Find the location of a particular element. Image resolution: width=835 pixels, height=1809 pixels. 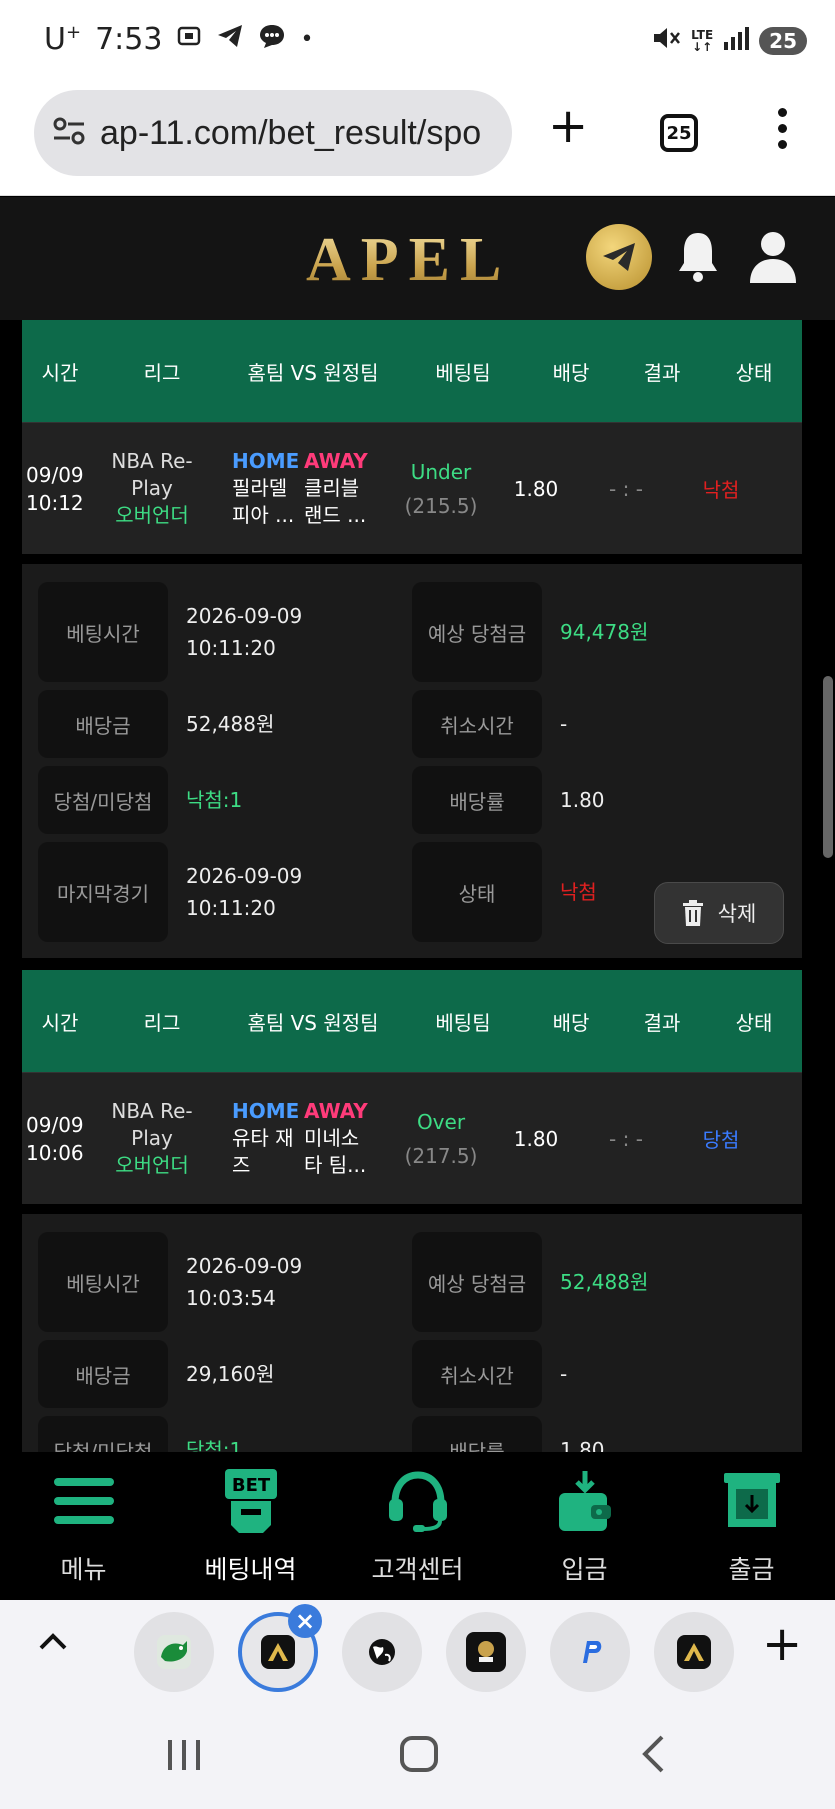

win-lose-value: 당첨:1 is located at coordinates (214, 1445).